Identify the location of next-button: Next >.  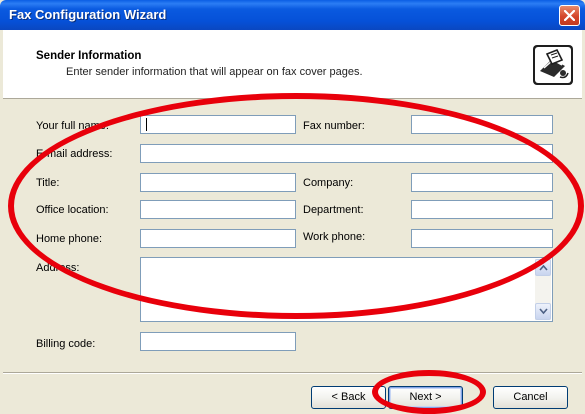
(425, 397).